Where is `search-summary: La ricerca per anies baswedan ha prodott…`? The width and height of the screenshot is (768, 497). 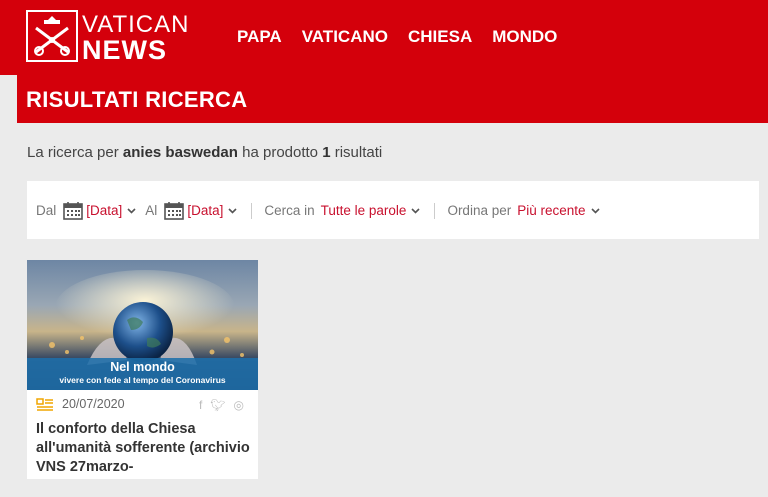
search-summary: La ricerca per anies baswedan ha prodott… is located at coordinates (204, 152).